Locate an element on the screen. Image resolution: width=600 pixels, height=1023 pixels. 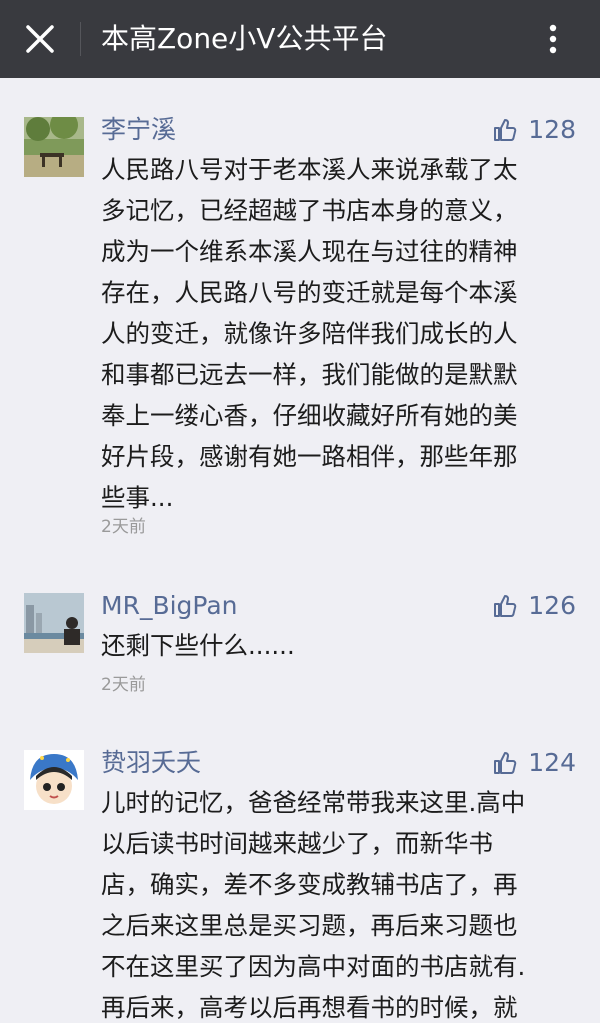
comment-author: MR_BigPan is located at coordinates (169, 606).